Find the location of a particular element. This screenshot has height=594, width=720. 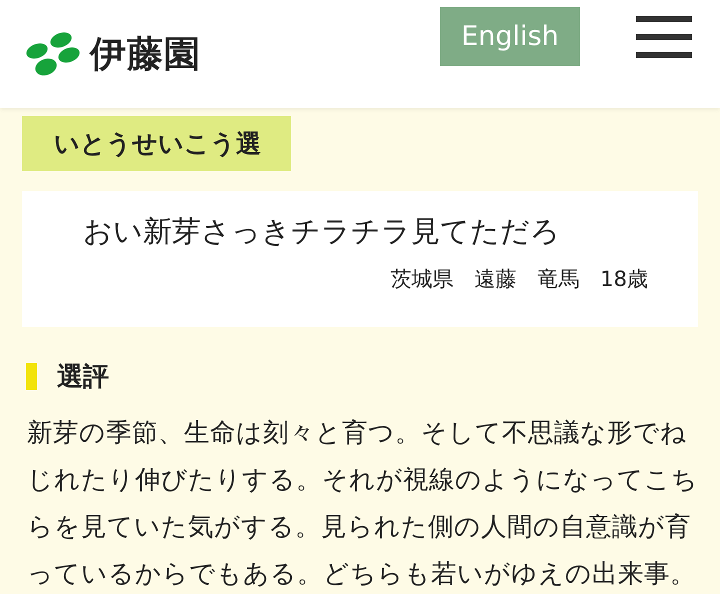

author-info: 茨城県 遠藤 竜馬 18歳 is located at coordinates (519, 279).